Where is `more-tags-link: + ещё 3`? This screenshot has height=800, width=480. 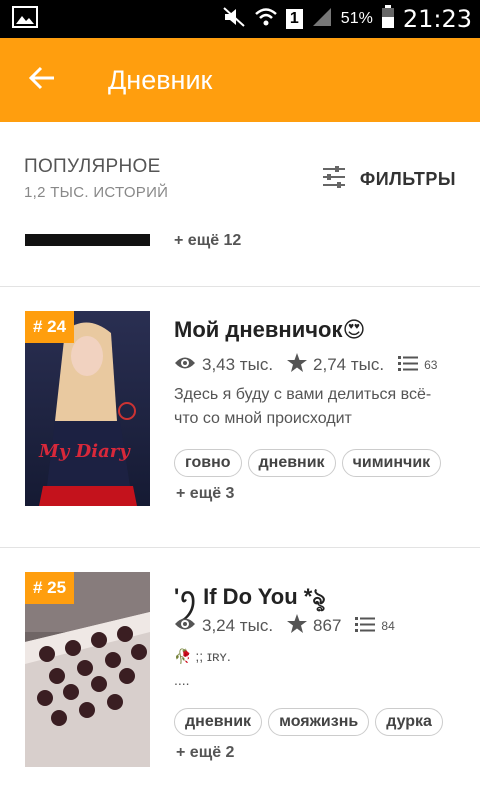
more-tags-link: + ещё 3 is located at coordinates (205, 494).